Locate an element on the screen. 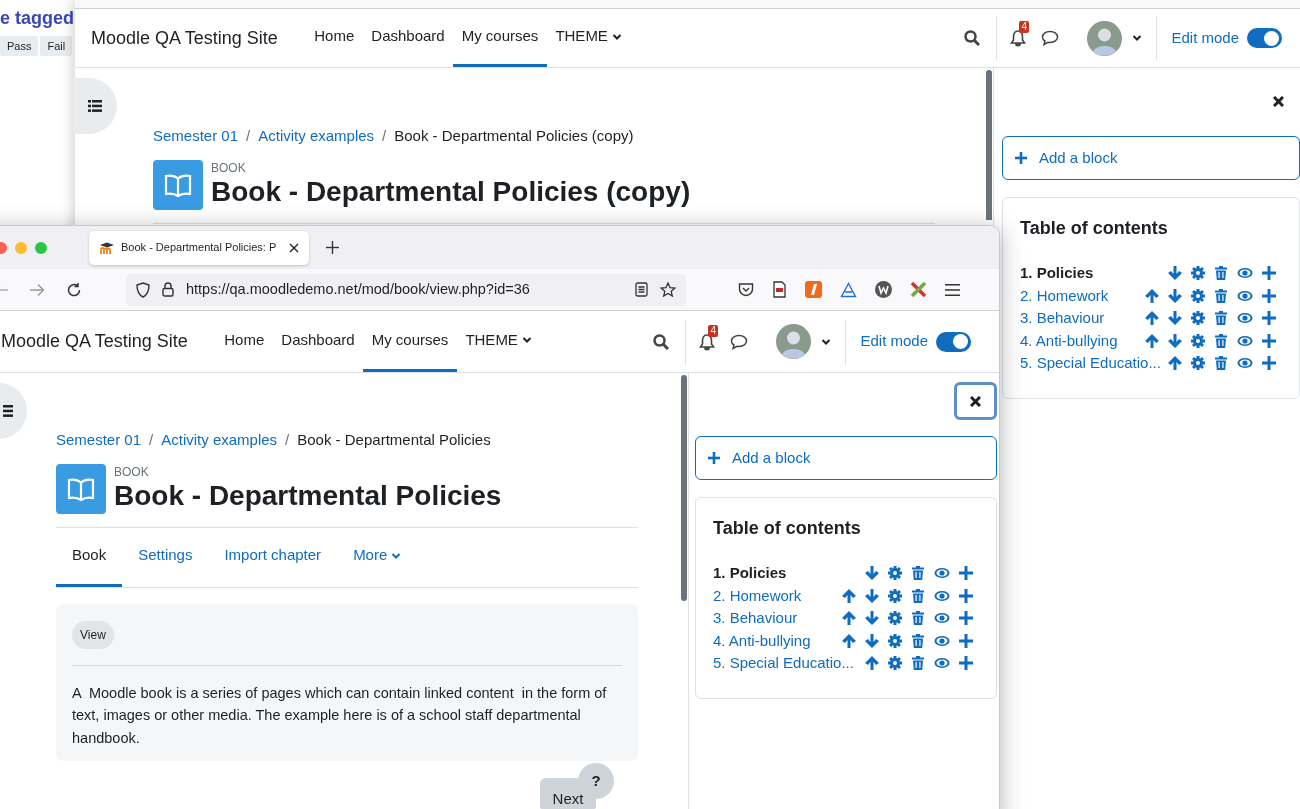 The width and height of the screenshot is (1300, 809). circle-logo-icon is located at coordinates (883, 289).